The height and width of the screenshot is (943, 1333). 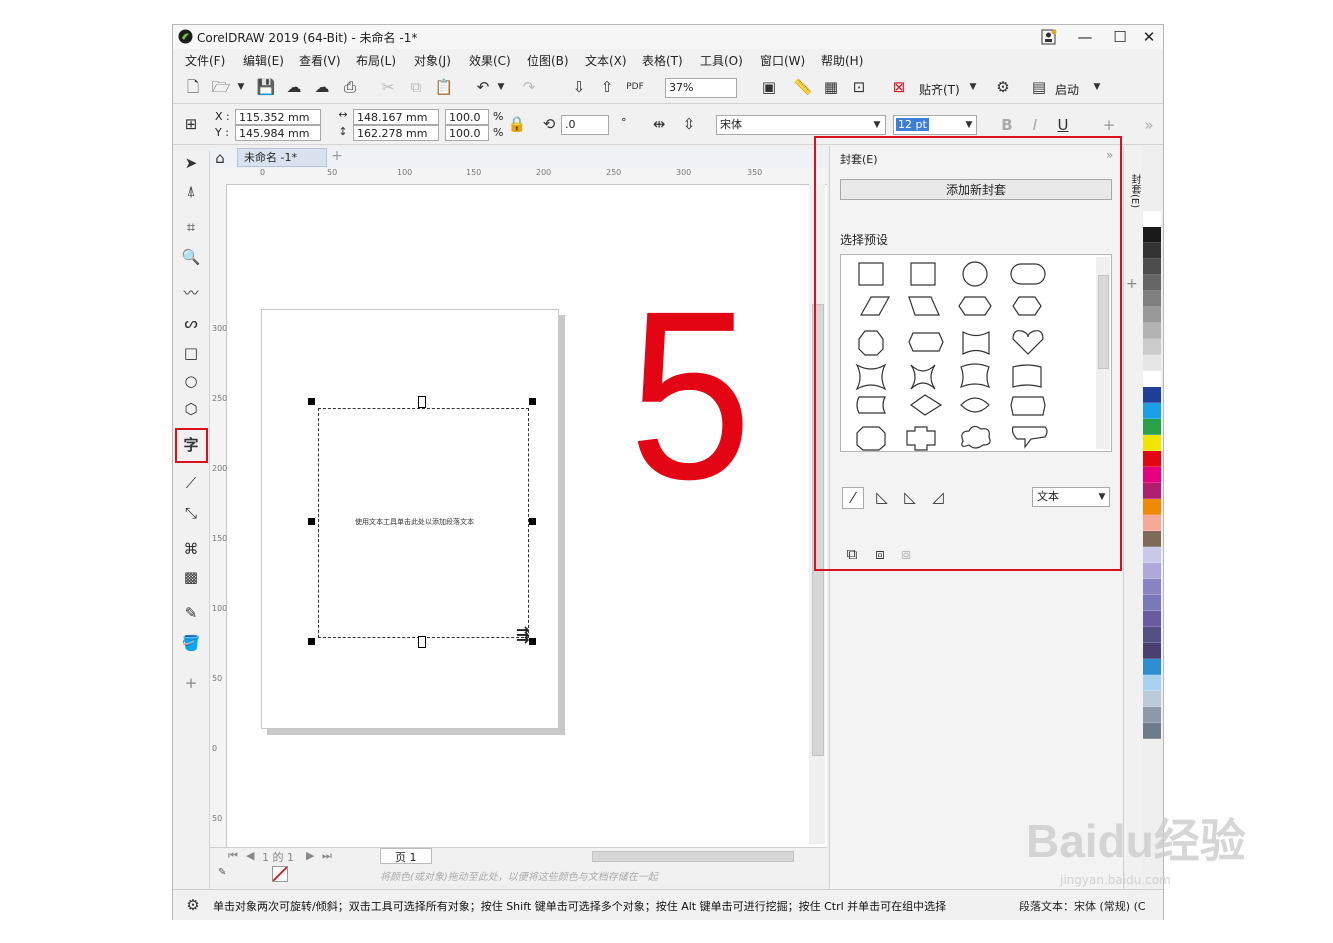 I want to click on font-family-select: 宋体, so click(x=801, y=125).